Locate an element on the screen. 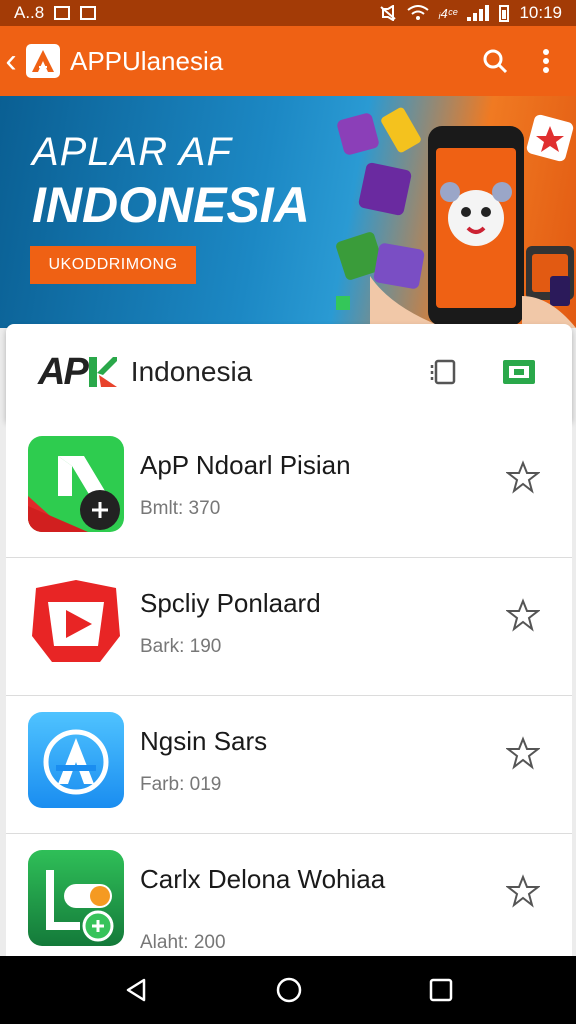  list-item: ApP Ndoarl Pisian Bmlt: 370 is located at coordinates (289, 489).